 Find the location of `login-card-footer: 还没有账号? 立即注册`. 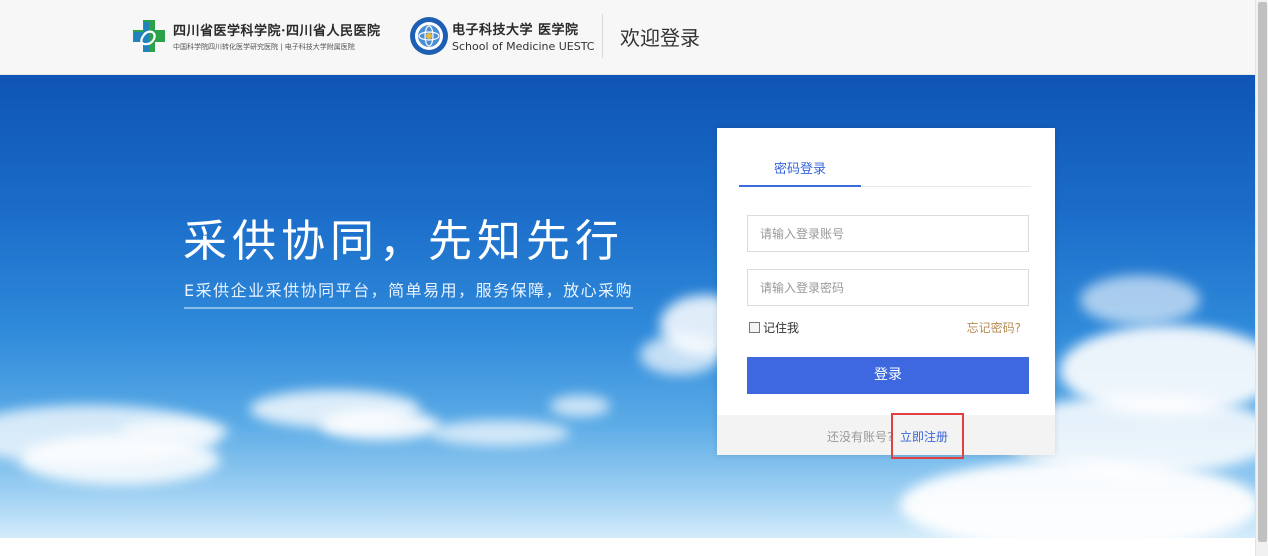

login-card-footer: 还没有账号? 立即注册 is located at coordinates (886, 435).